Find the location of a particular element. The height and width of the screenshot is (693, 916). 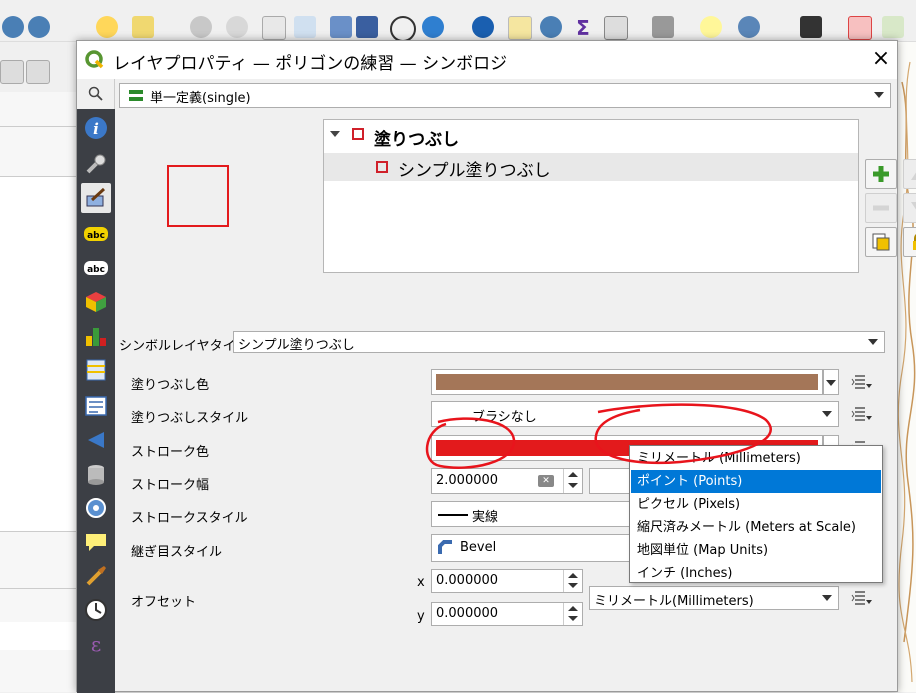

fill-symbol-icon is located at coordinates (358, 136).